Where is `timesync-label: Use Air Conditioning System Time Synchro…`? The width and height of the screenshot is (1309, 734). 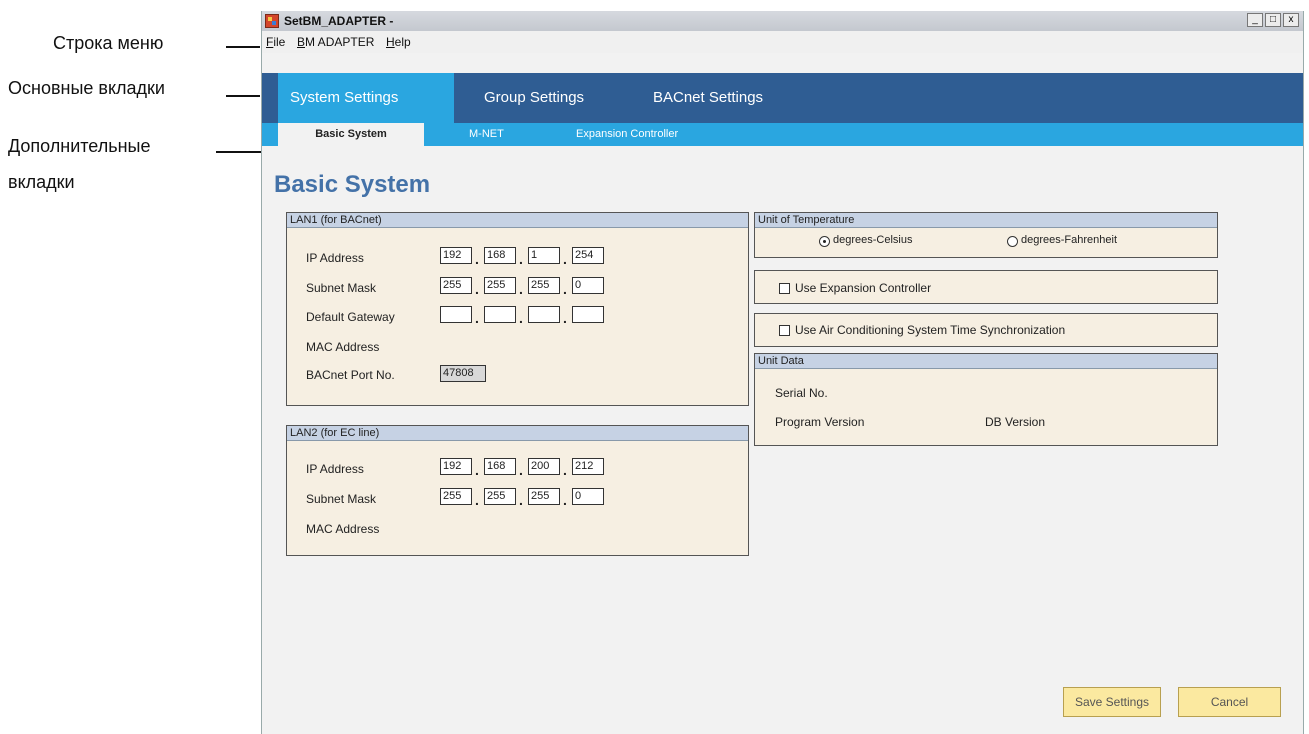
timesync-label: Use Air Conditioning System Time Synchro… is located at coordinates (930, 330).